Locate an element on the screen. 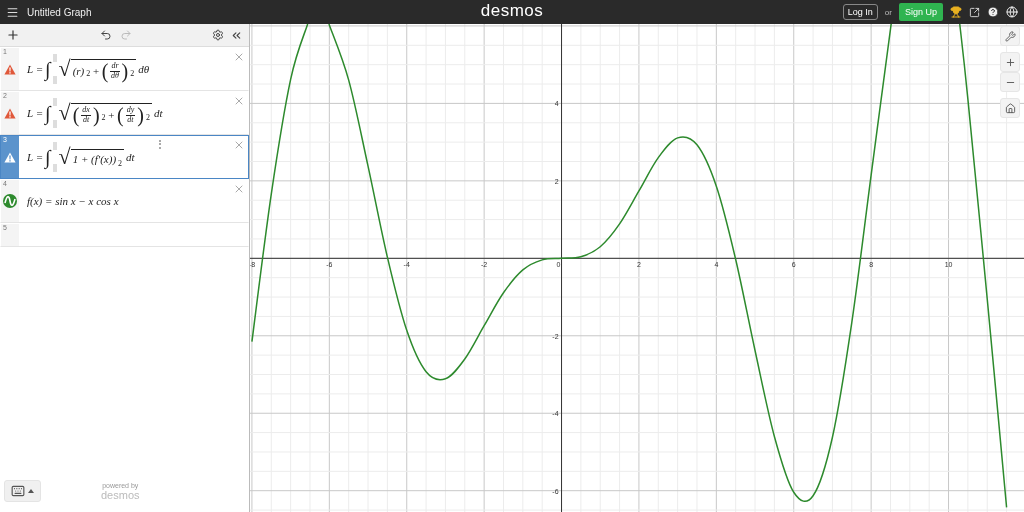 This screenshot has width=1024, height=512. fraction: dr dθ is located at coordinates (115, 71).